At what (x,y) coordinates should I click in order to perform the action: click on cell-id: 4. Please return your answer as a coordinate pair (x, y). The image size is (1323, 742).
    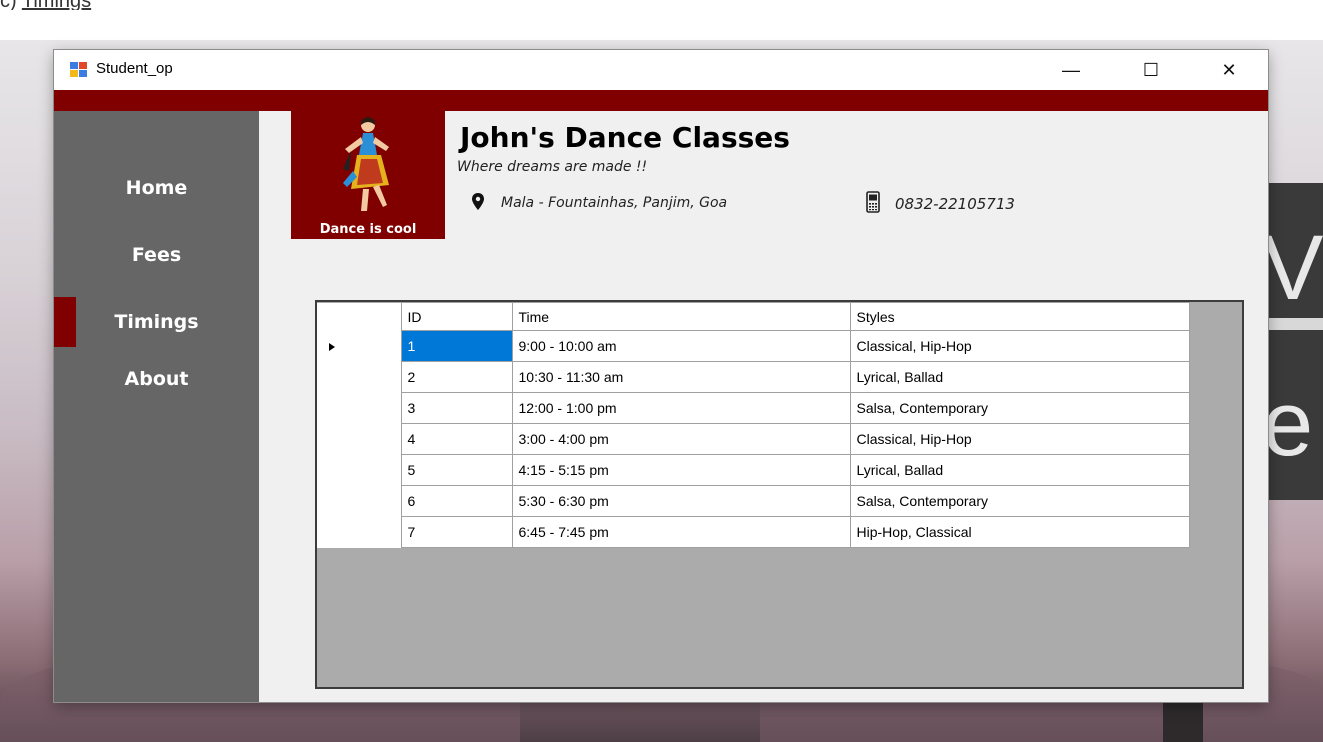
    Looking at the image, I should click on (456, 439).